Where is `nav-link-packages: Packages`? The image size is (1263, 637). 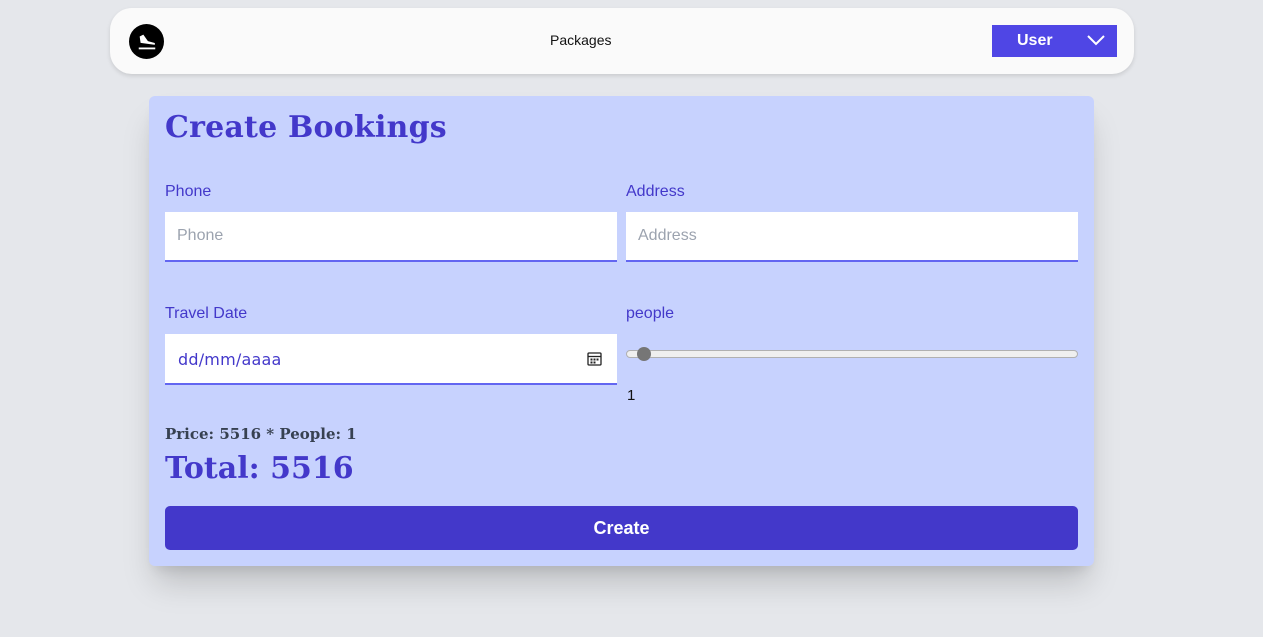 nav-link-packages: Packages is located at coordinates (580, 40).